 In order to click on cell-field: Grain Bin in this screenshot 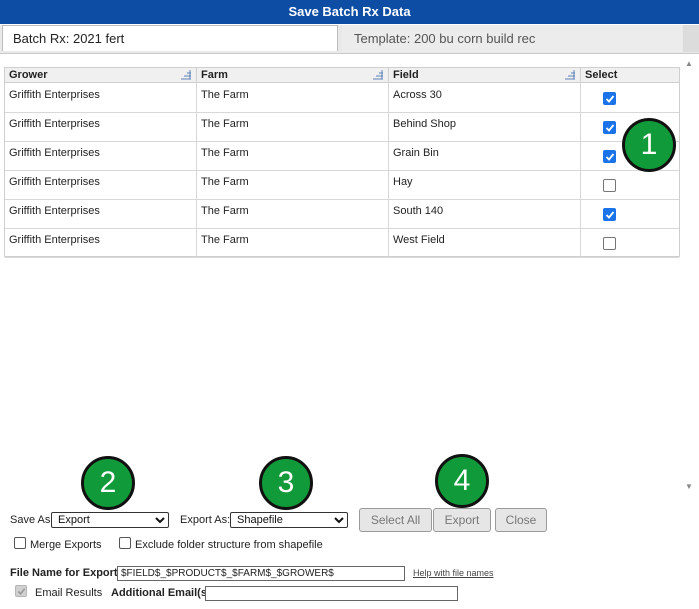, I will do `click(485, 155)`.